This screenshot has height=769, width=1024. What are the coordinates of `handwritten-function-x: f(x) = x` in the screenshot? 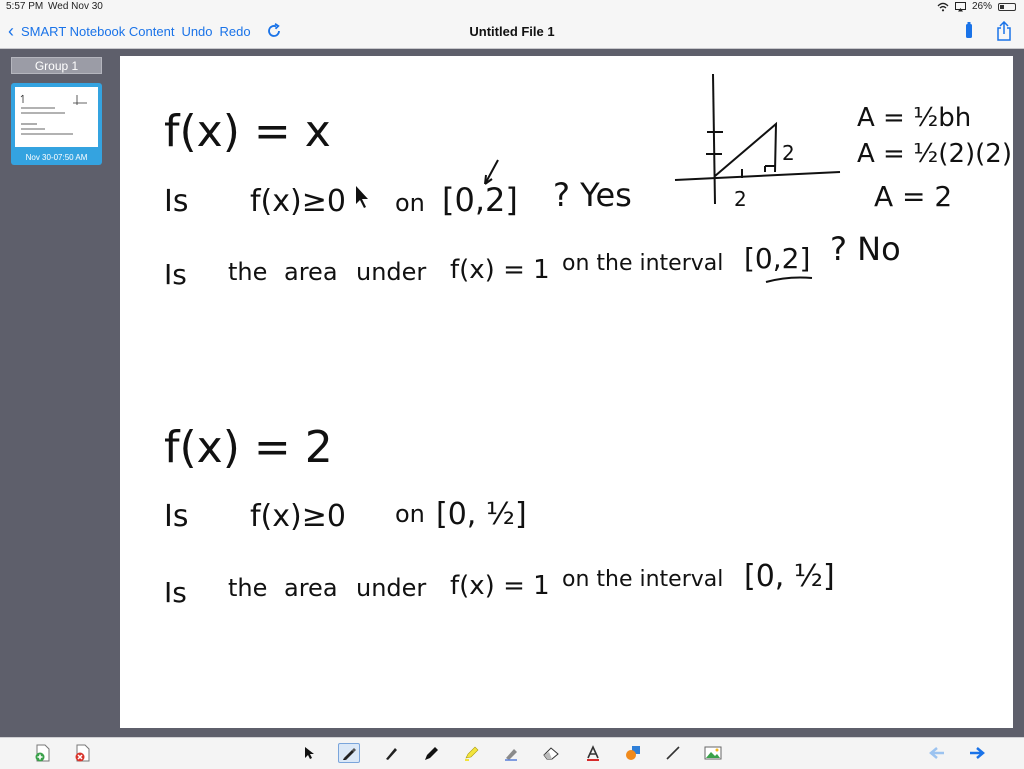 It's located at (247, 131).